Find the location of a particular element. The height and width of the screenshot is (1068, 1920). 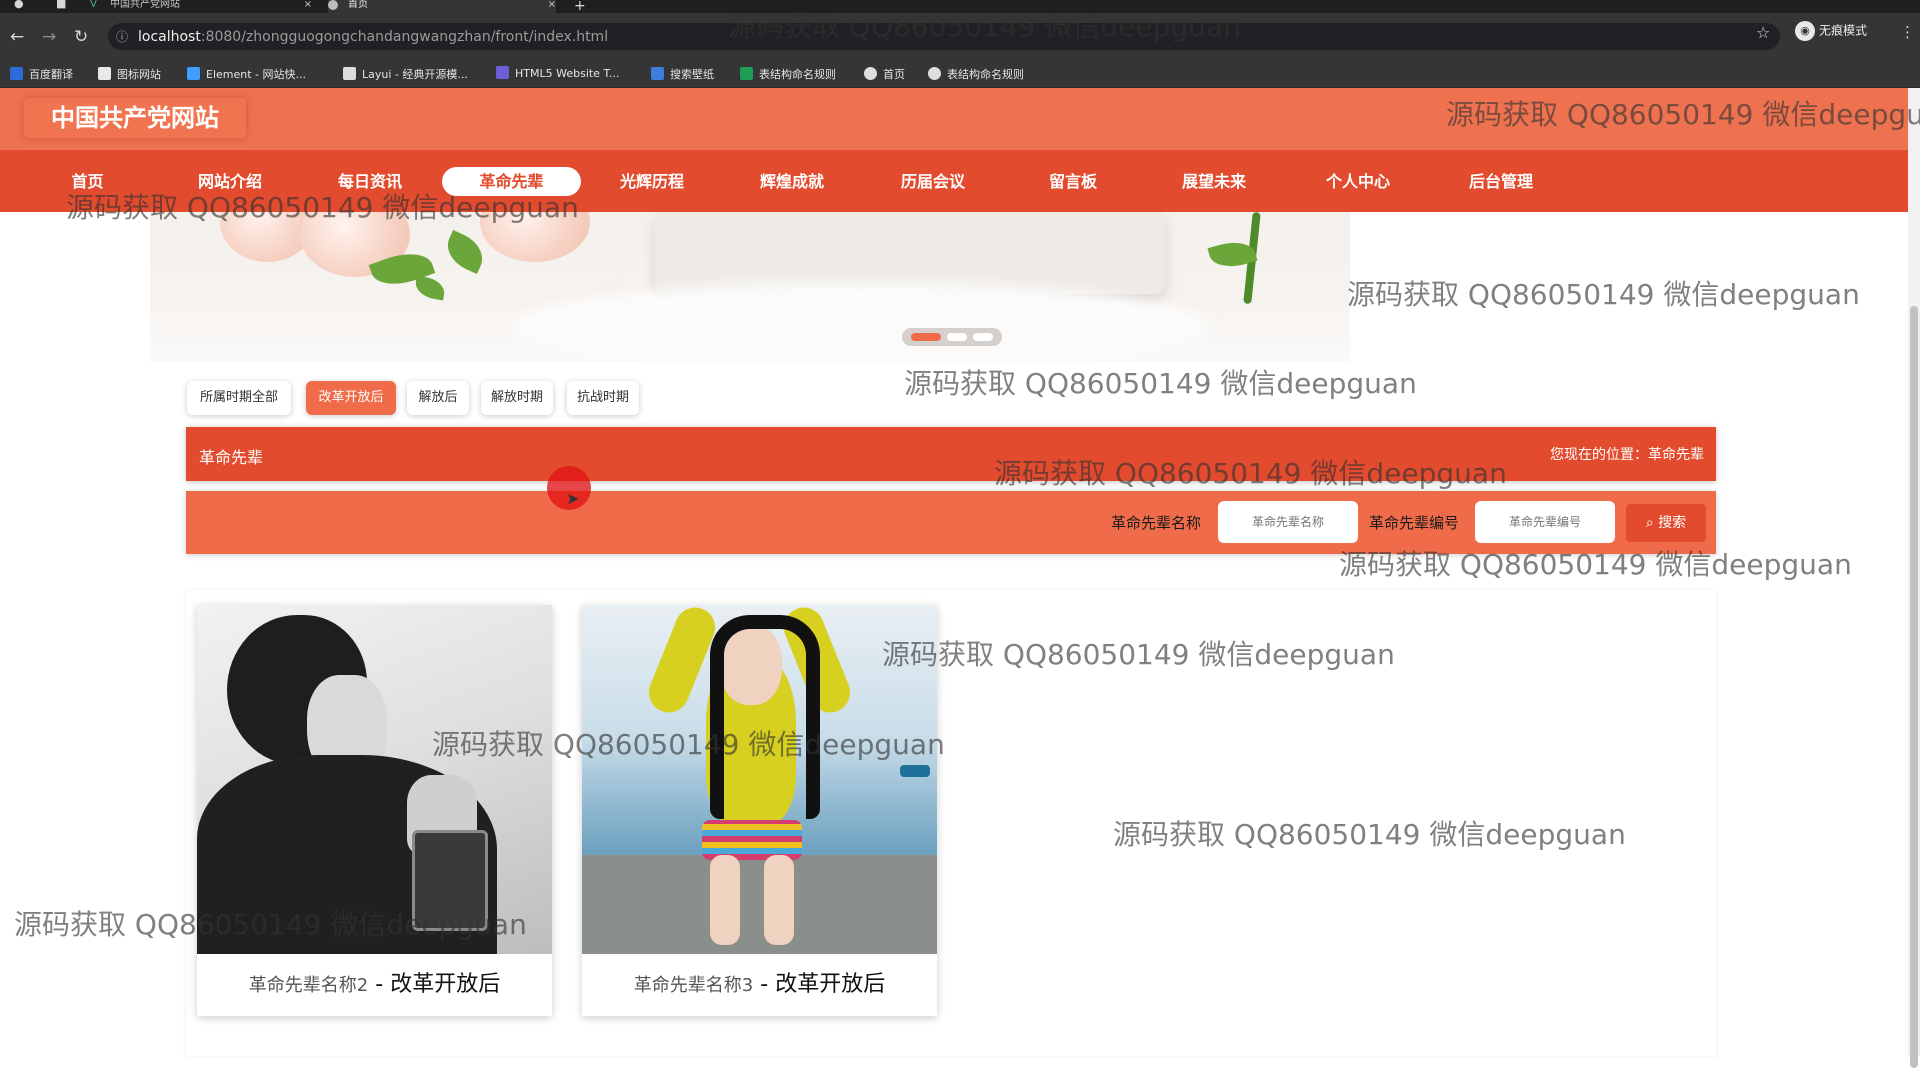

hero-banner is located at coordinates (750, 287).